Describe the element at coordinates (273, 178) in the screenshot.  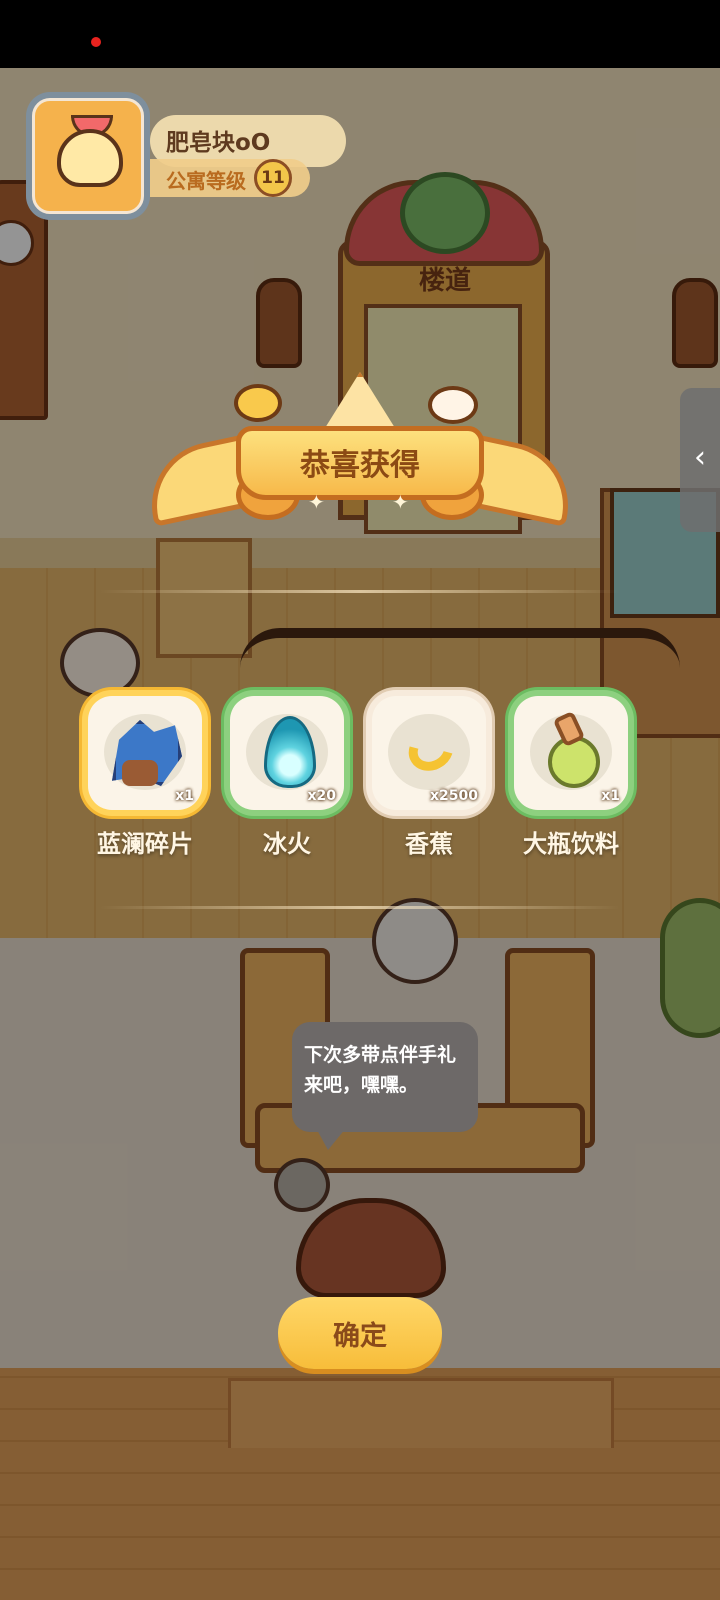
I see `apartment-level-badge: 11` at that location.